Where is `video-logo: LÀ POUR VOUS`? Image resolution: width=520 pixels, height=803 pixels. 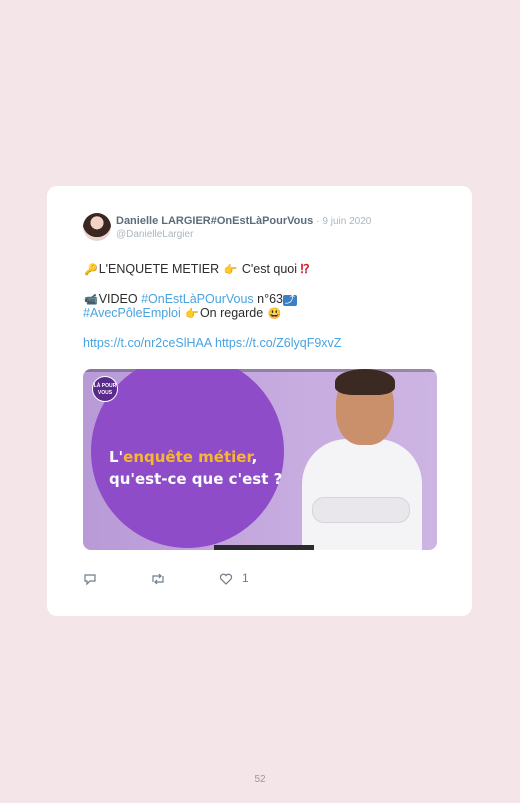 video-logo: LÀ POUR VOUS is located at coordinates (105, 389).